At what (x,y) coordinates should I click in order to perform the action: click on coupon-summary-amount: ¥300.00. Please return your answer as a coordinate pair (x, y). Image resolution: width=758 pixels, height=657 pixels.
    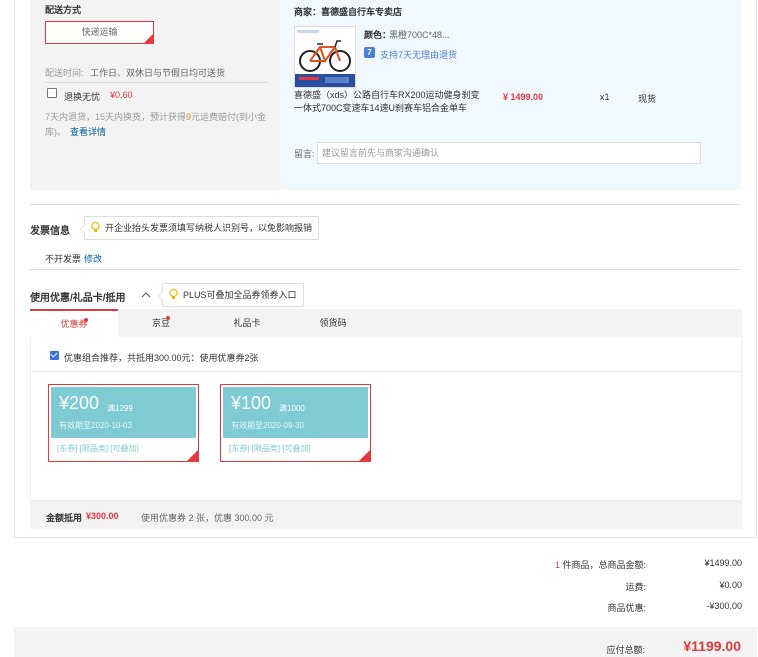
    Looking at the image, I should click on (102, 516).